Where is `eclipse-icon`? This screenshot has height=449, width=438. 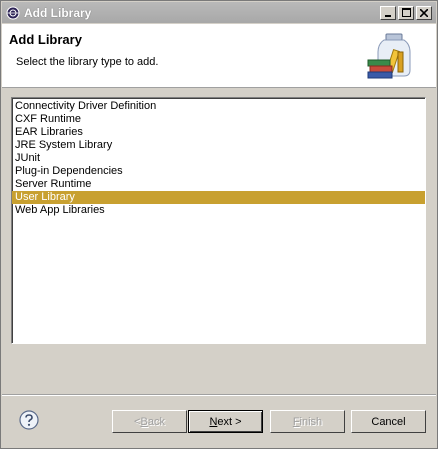 eclipse-icon is located at coordinates (13, 12).